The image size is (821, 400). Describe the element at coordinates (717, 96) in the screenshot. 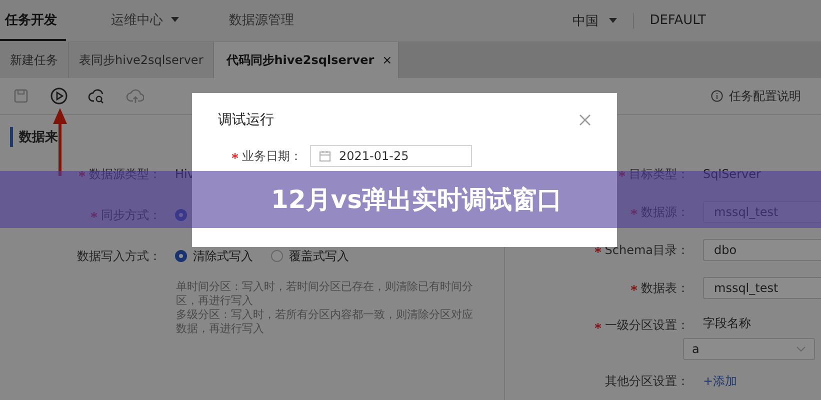

I see `info-icon` at that location.